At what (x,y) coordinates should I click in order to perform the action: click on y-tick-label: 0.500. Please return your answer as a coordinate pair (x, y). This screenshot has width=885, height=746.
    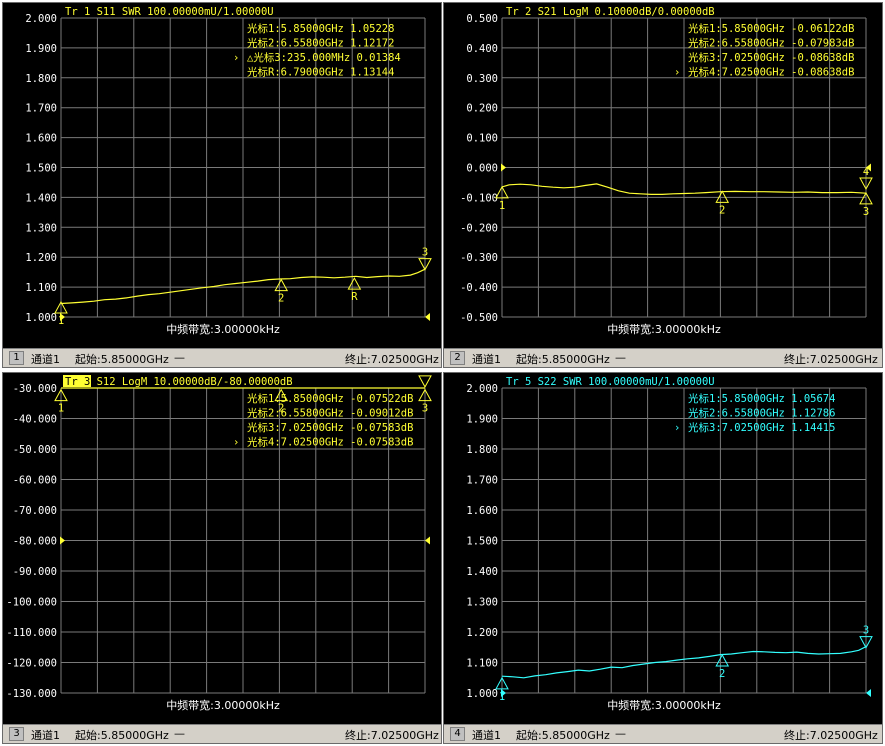
    Looking at the image, I should click on (482, 19).